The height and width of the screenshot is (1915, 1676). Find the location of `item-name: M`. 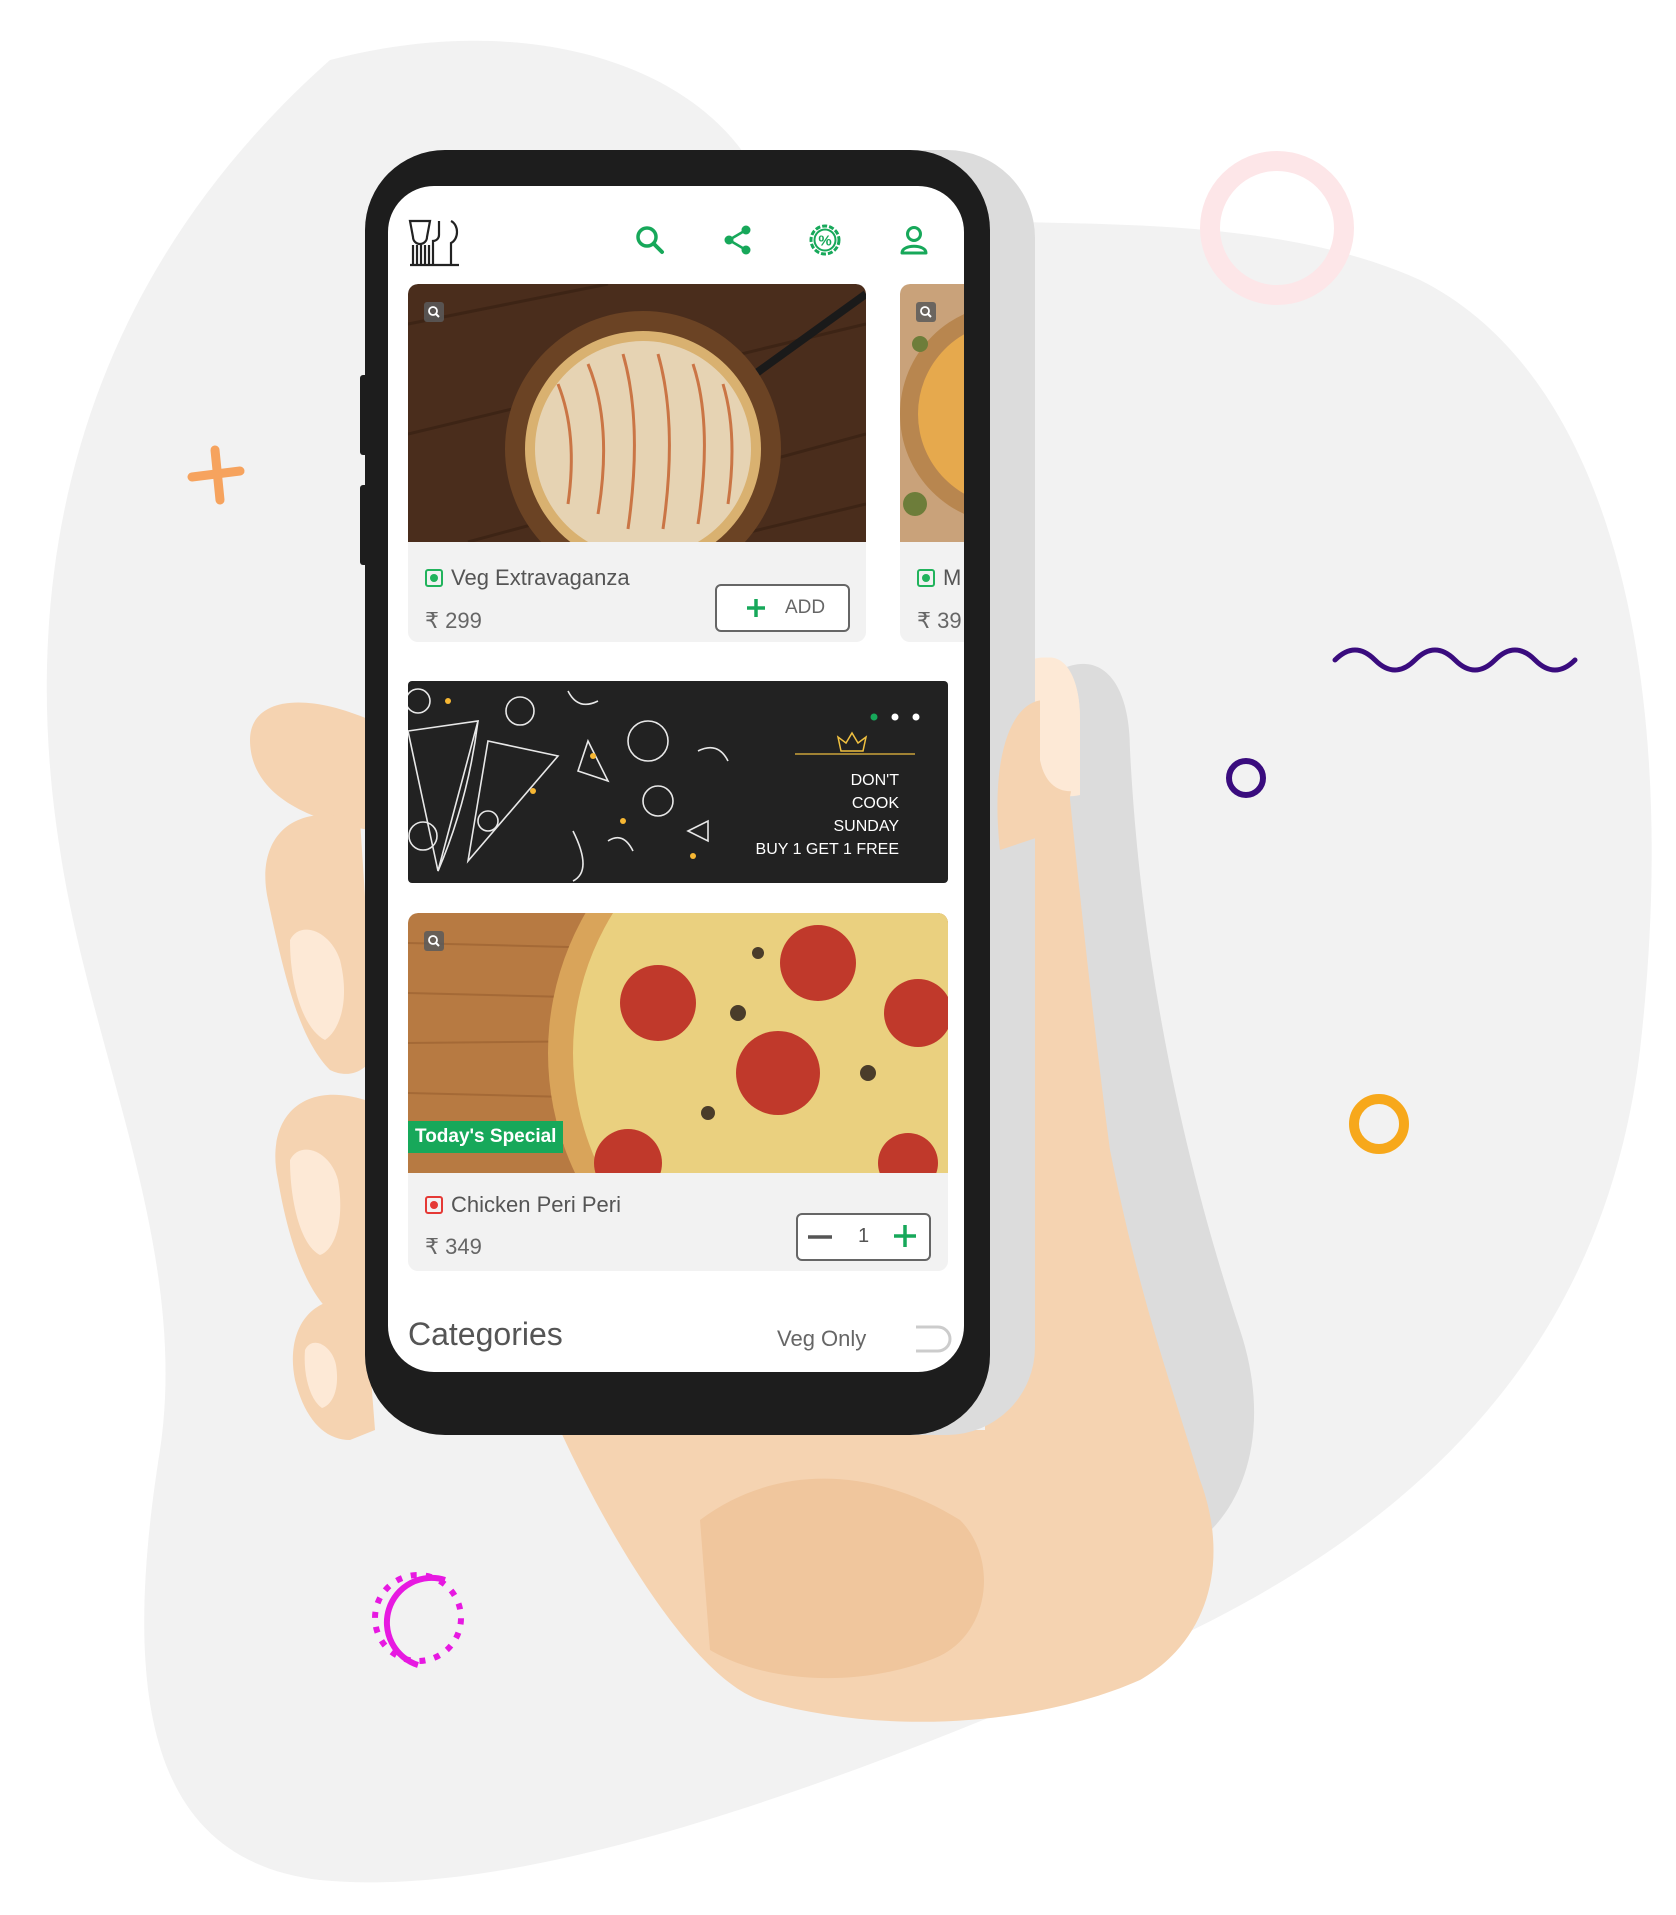

item-name: M is located at coordinates (952, 577).